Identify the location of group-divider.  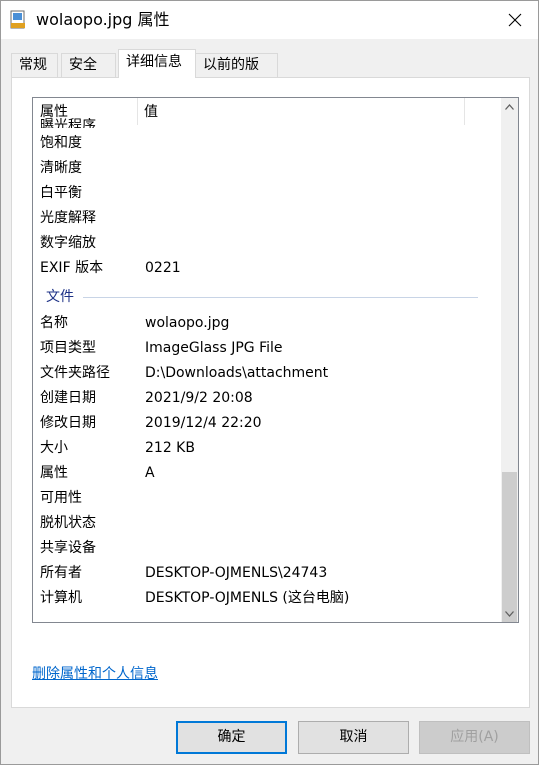
(280, 297).